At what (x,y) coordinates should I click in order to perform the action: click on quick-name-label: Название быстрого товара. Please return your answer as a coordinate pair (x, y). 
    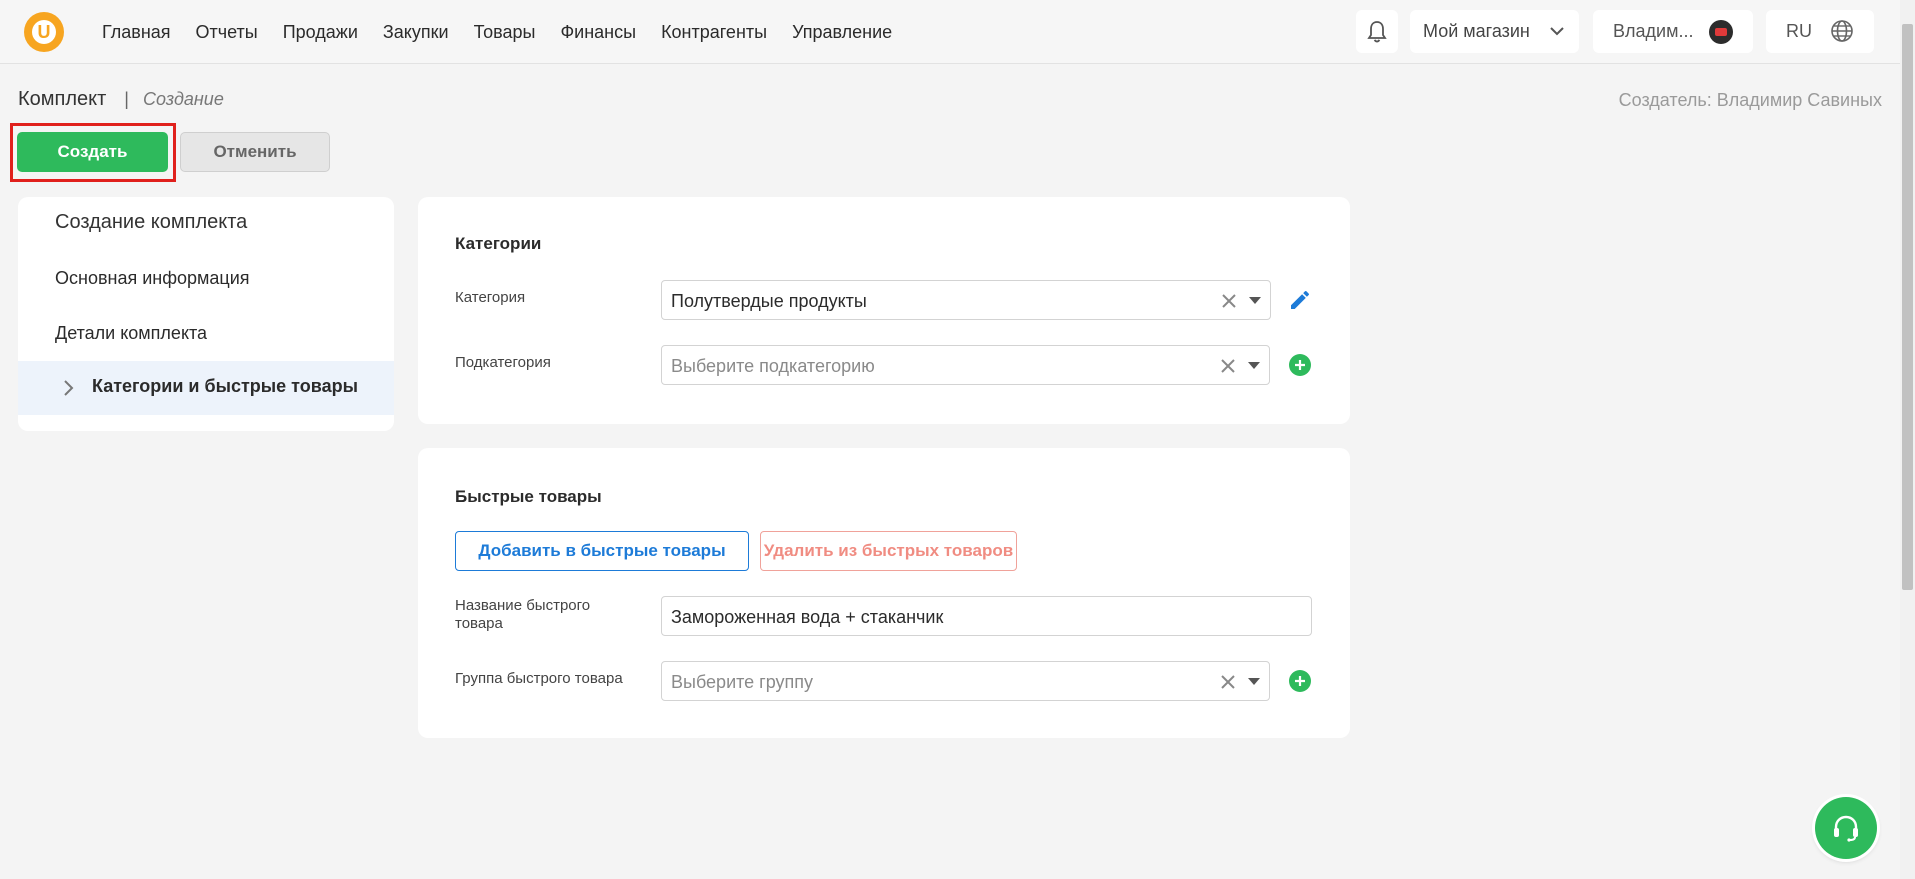
    Looking at the image, I should click on (523, 614).